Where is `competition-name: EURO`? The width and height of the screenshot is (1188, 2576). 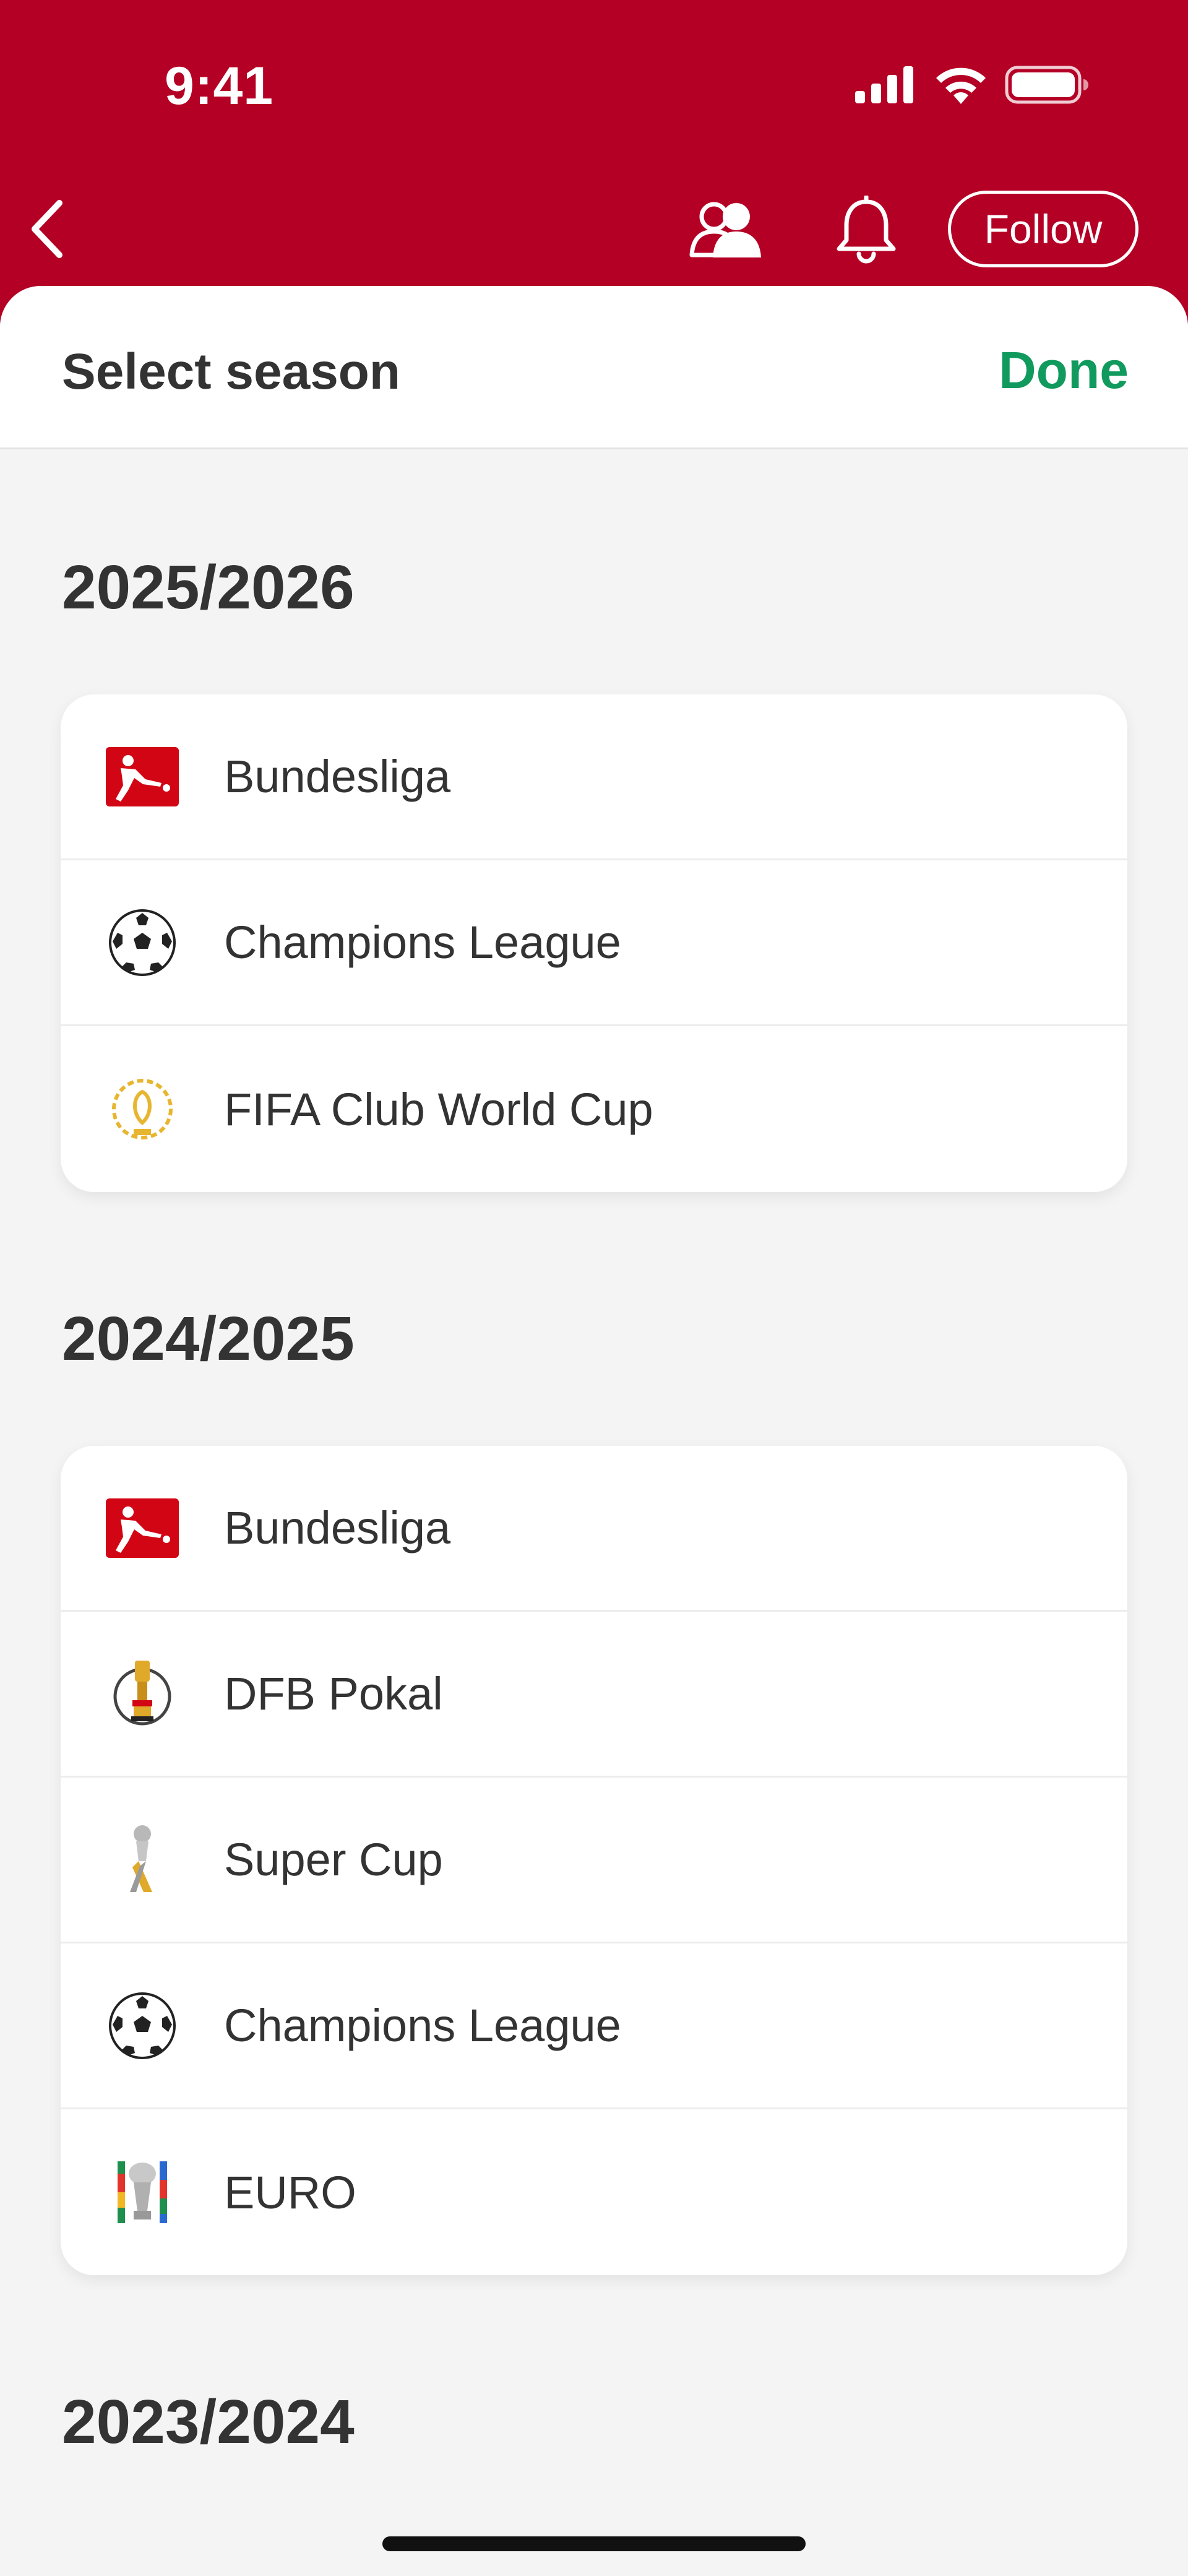 competition-name: EURO is located at coordinates (290, 2192).